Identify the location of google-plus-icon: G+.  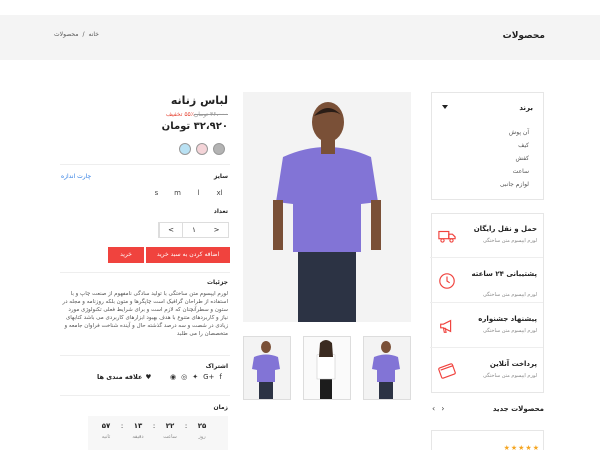
(208, 377).